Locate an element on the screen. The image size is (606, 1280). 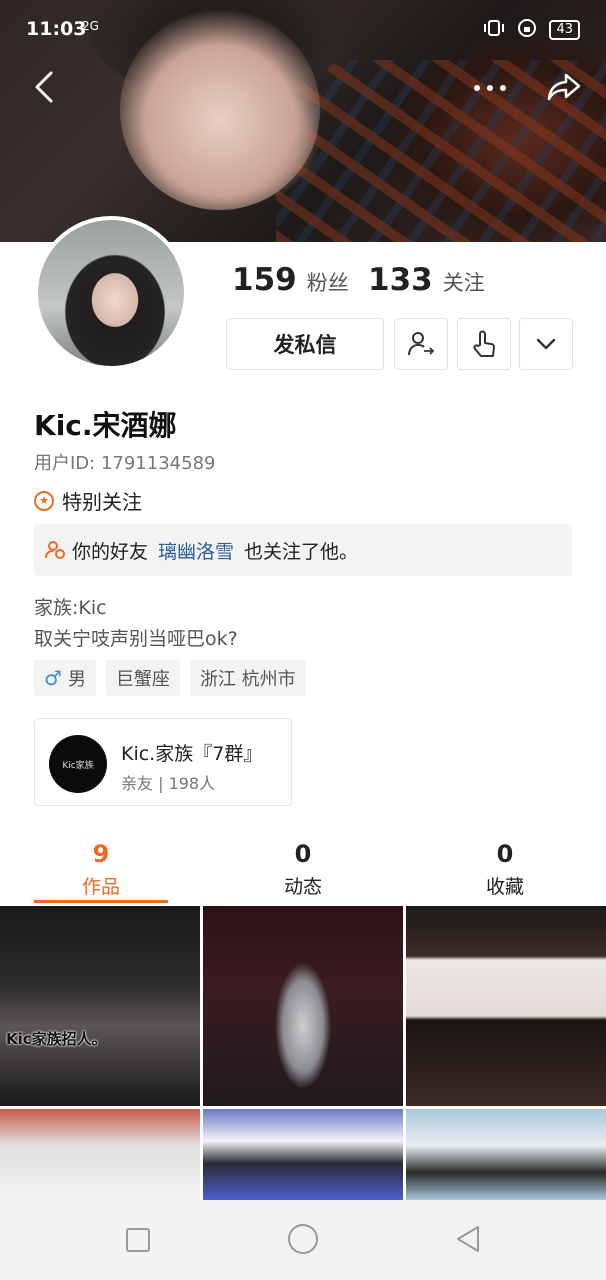
status-time: 11:03 is located at coordinates (56, 29).